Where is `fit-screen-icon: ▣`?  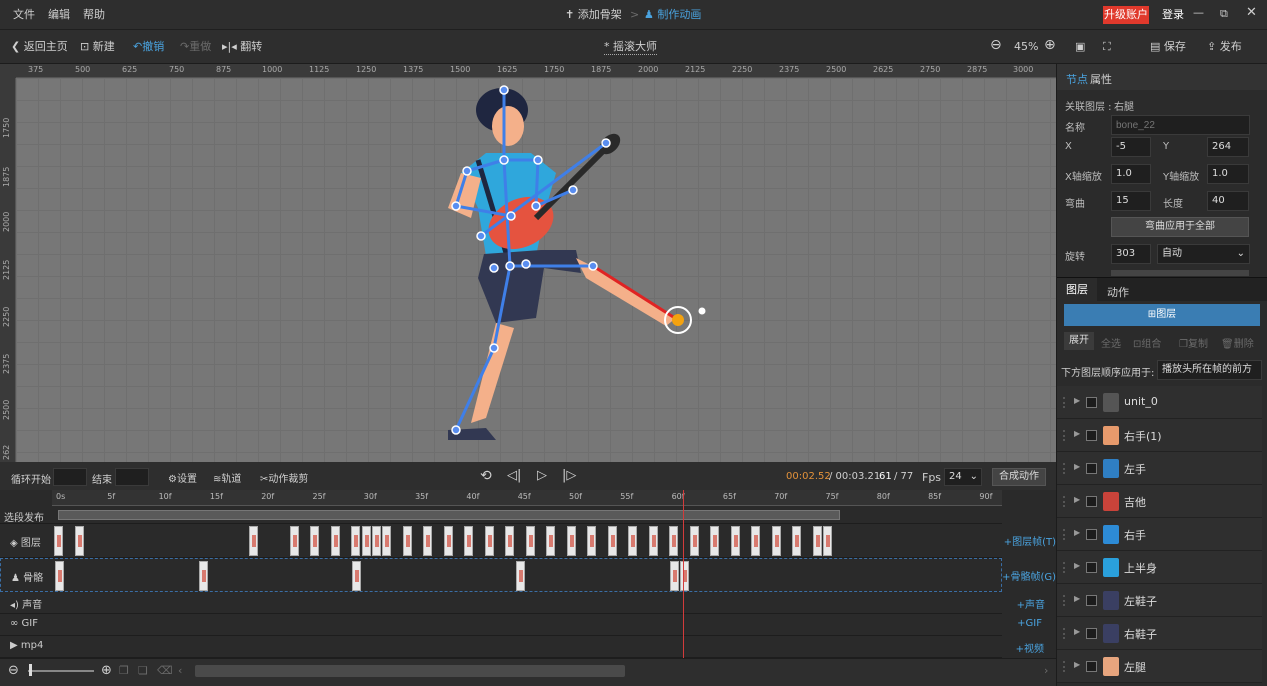
fit-screen-icon: ▣ is located at coordinates (1080, 47).